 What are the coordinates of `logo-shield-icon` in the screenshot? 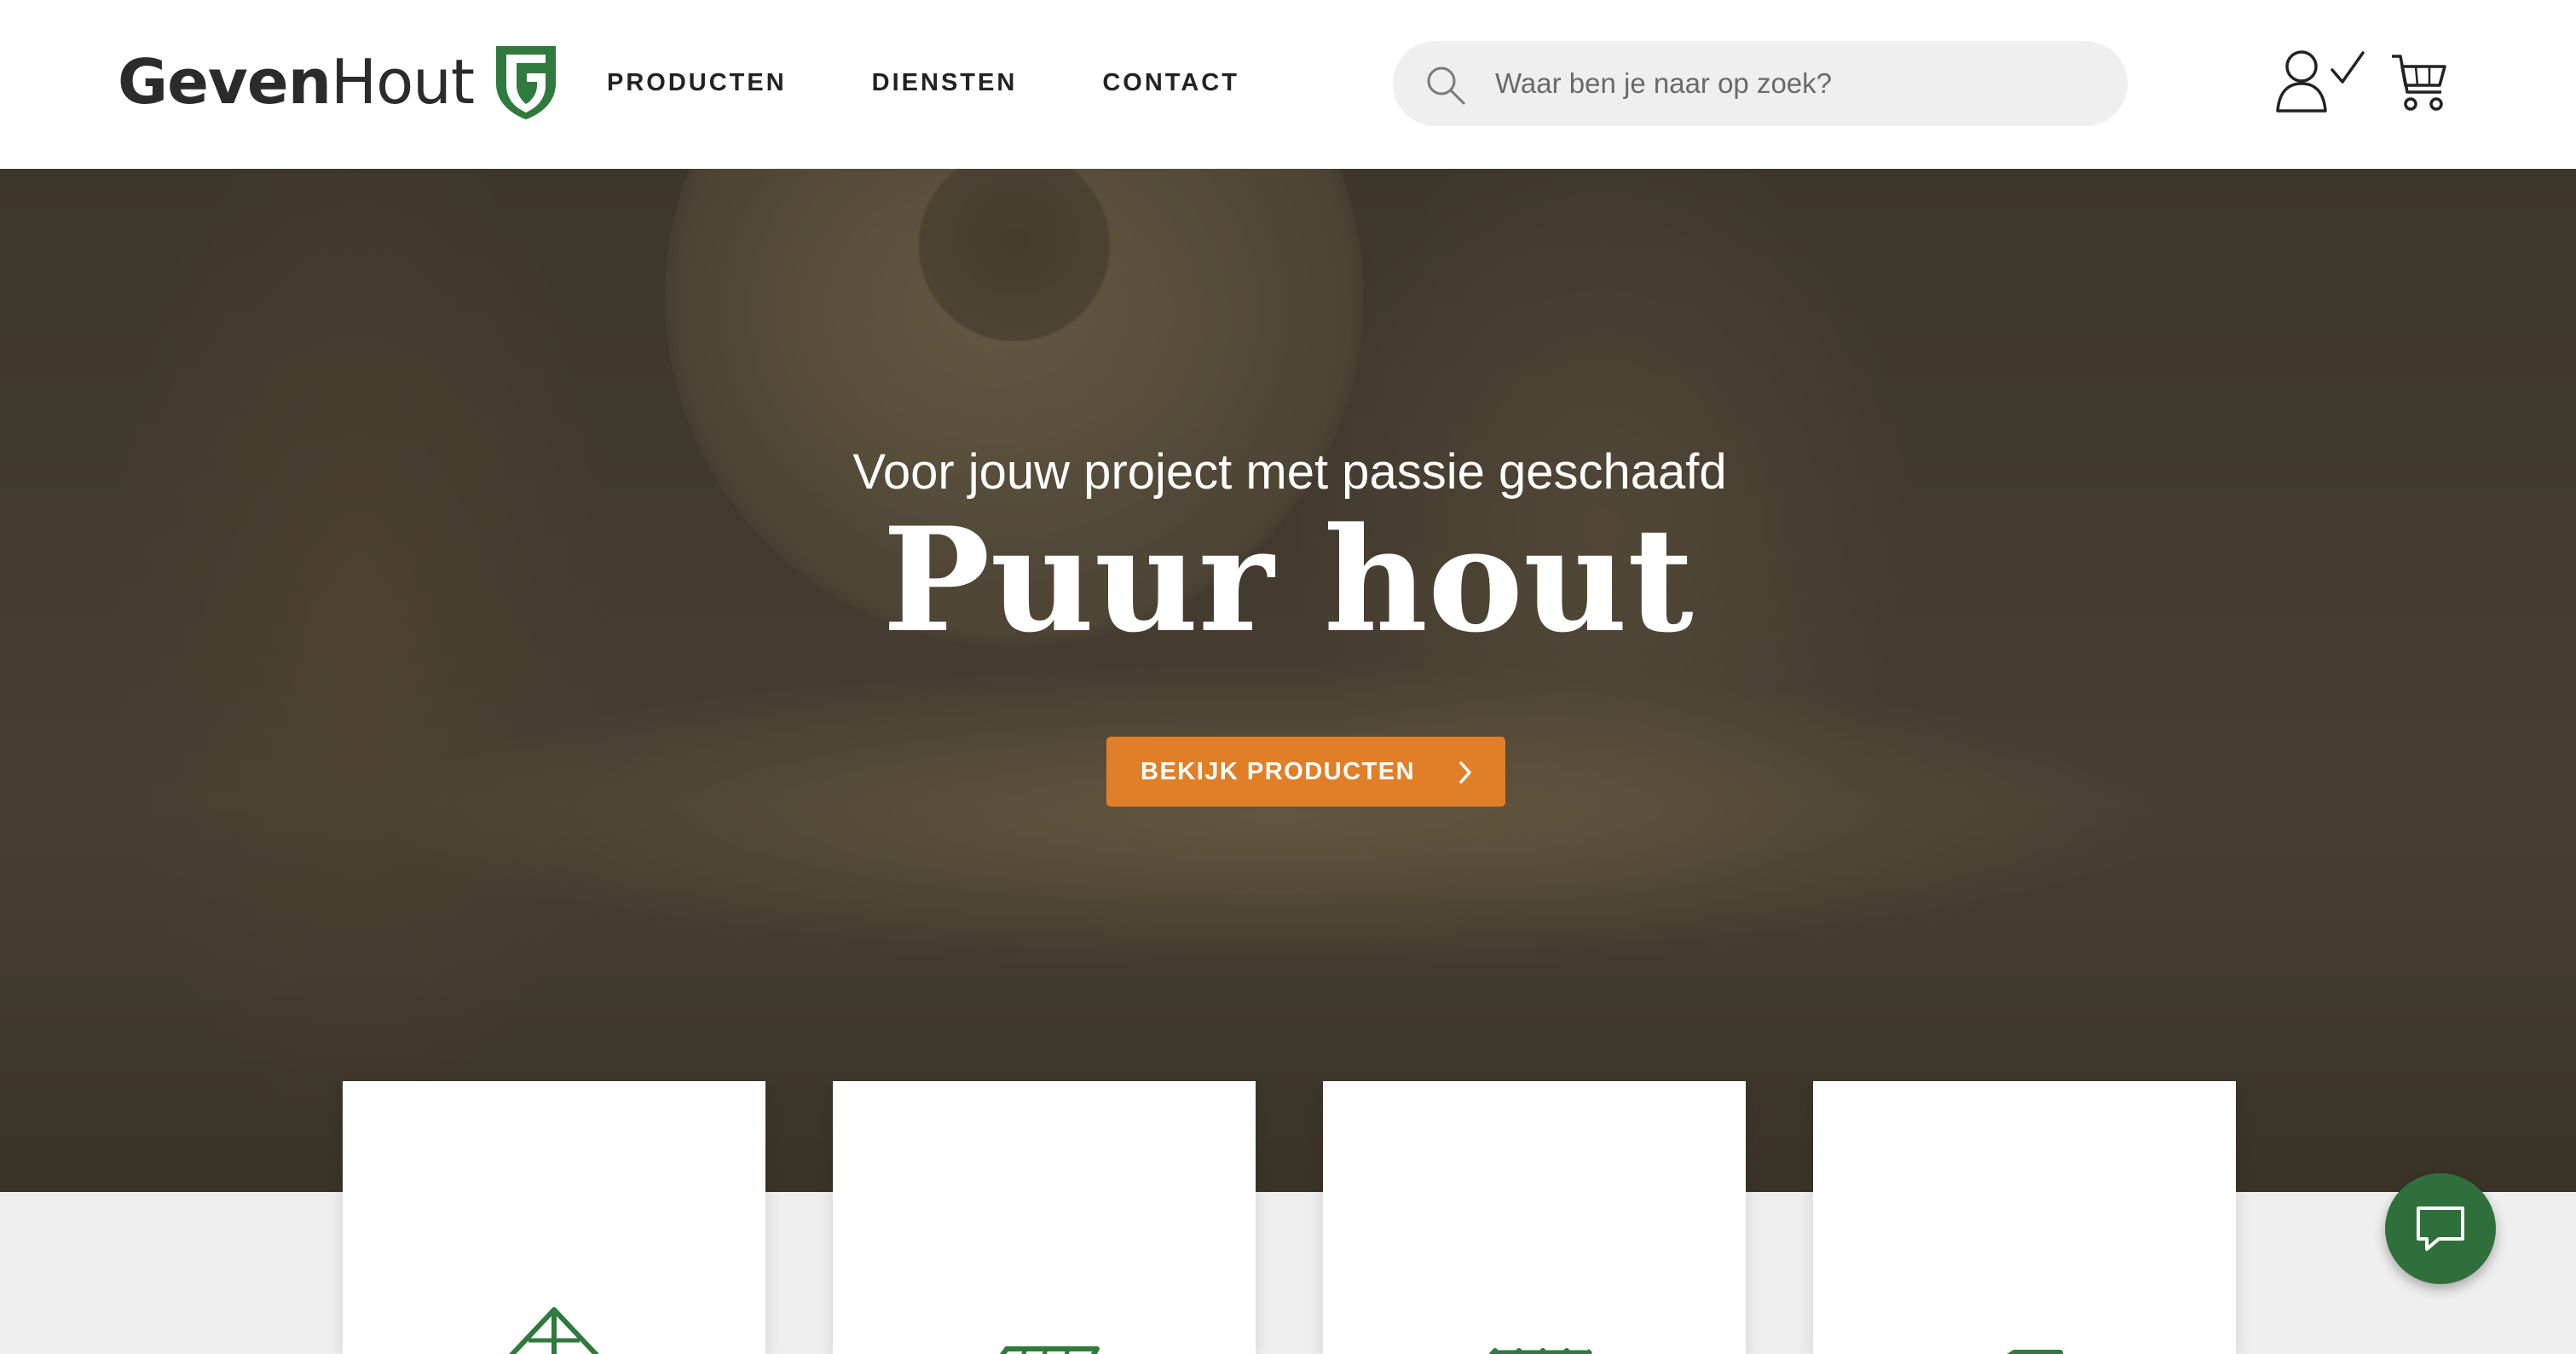 It's located at (526, 83).